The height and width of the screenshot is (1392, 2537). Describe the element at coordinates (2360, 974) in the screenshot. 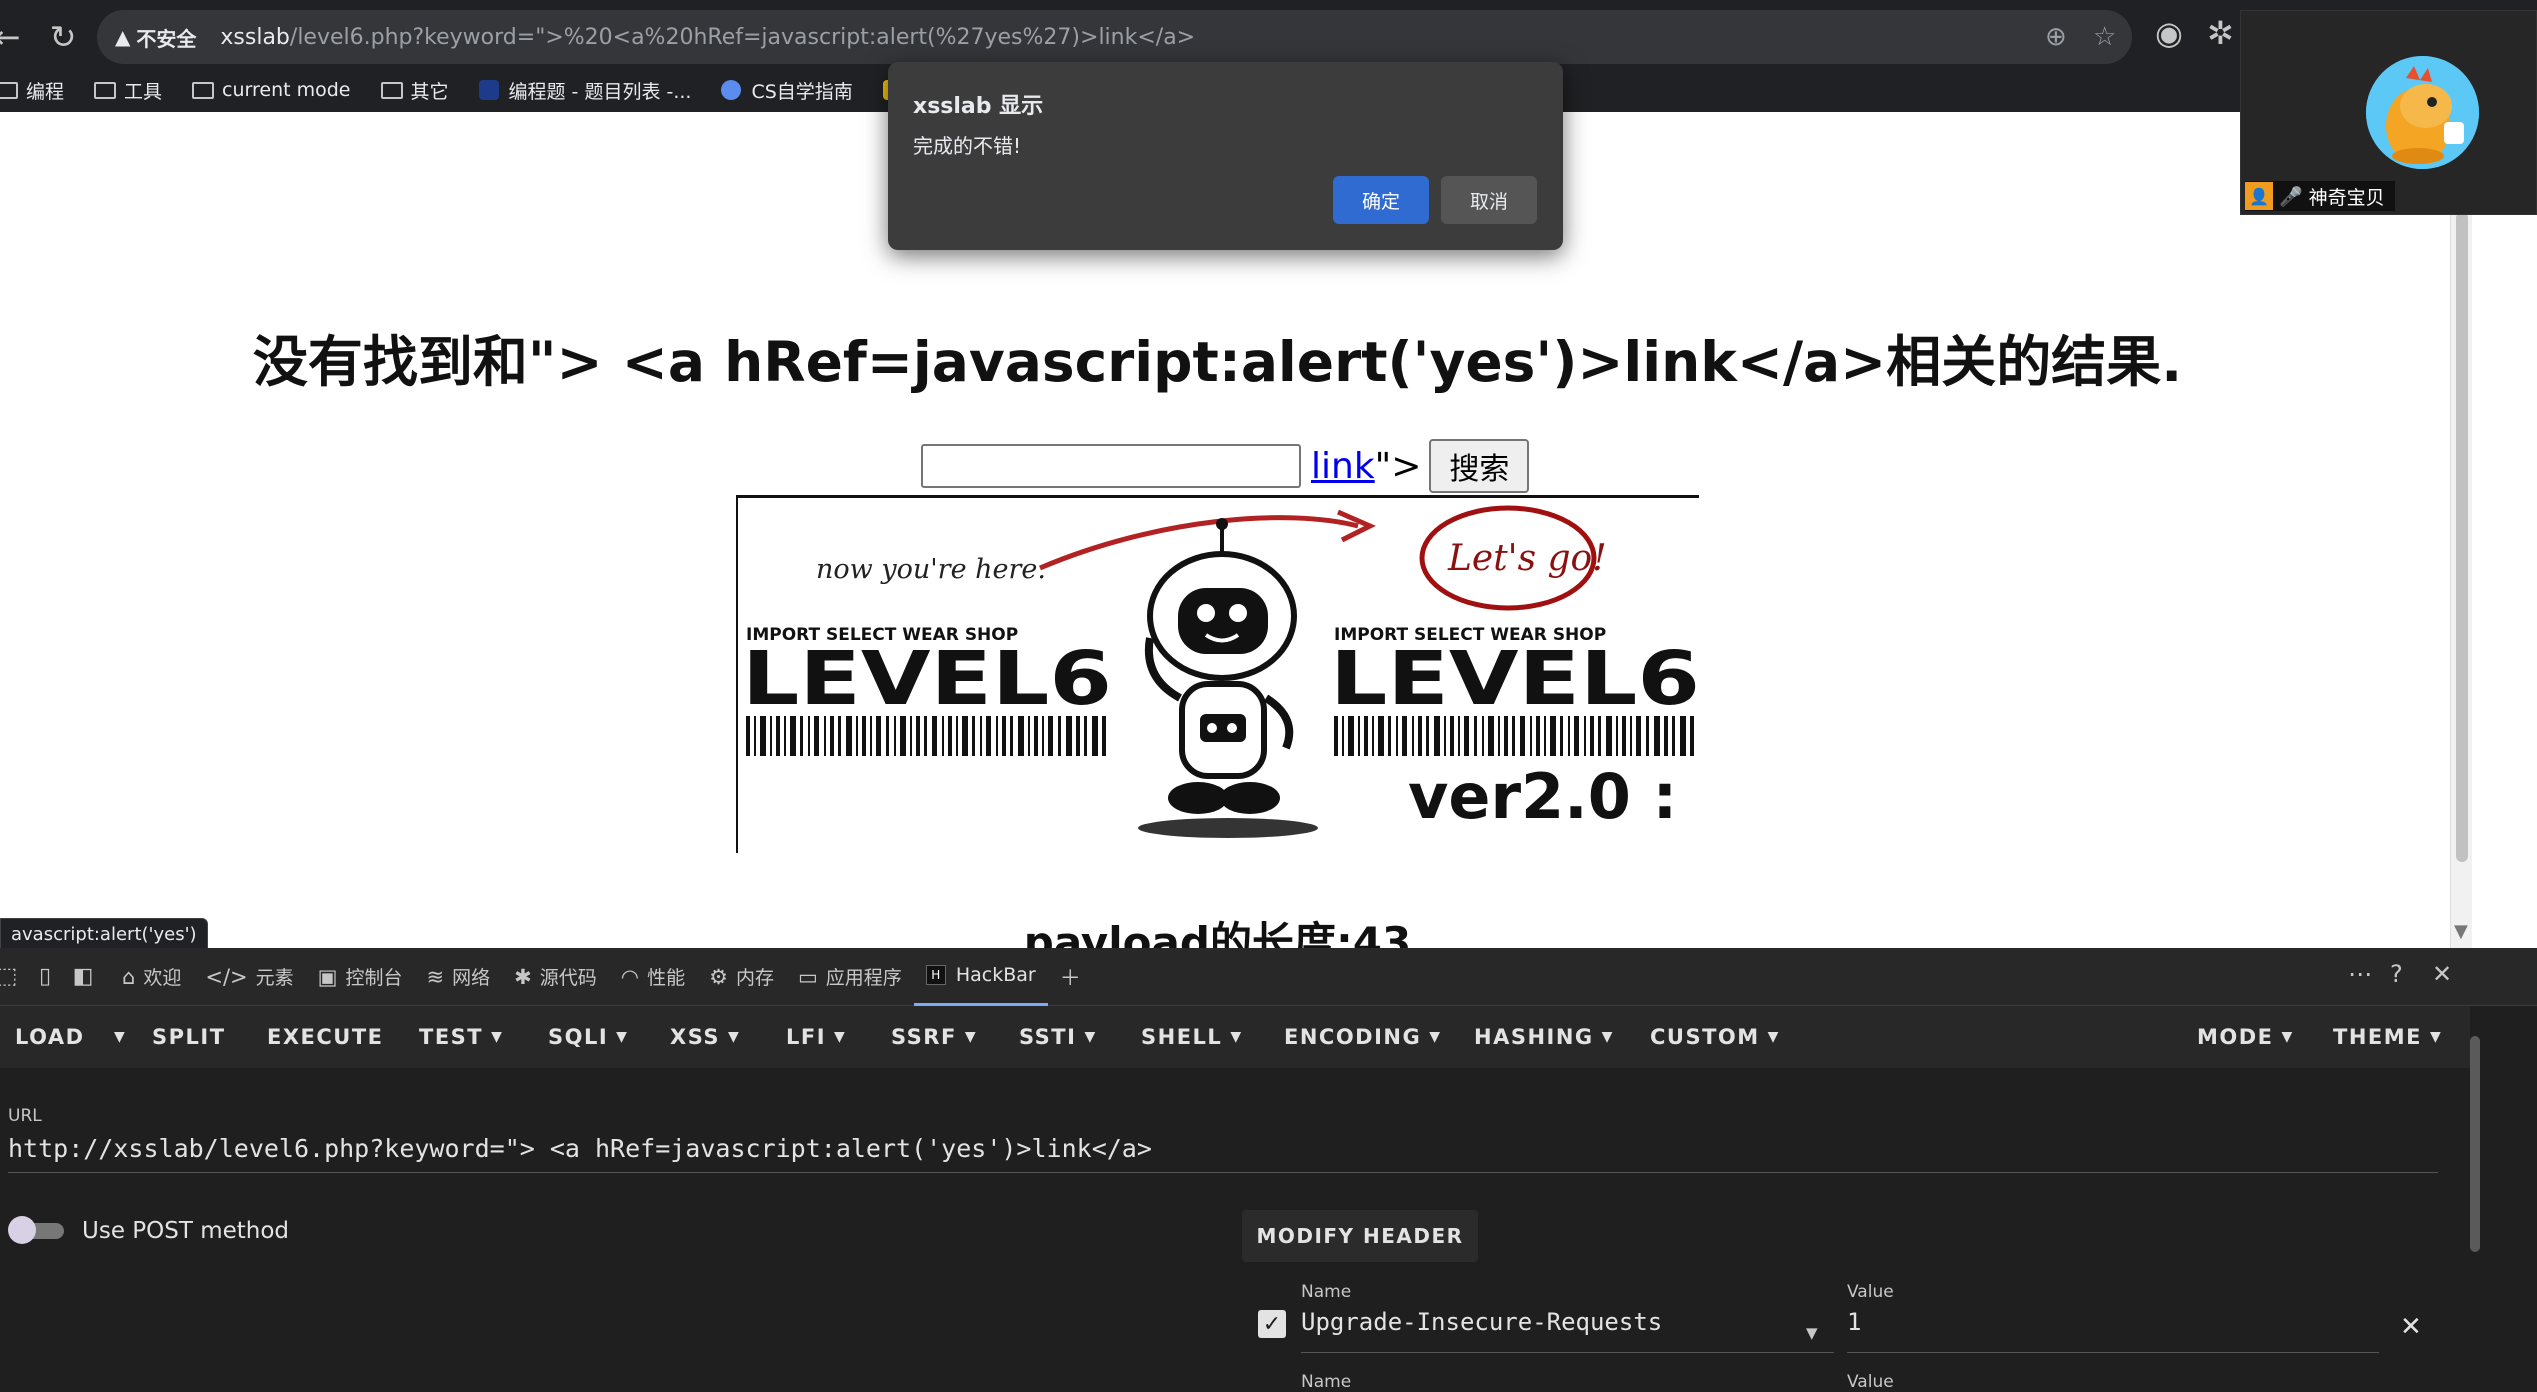

I see `more-options-icon: ⋯` at that location.